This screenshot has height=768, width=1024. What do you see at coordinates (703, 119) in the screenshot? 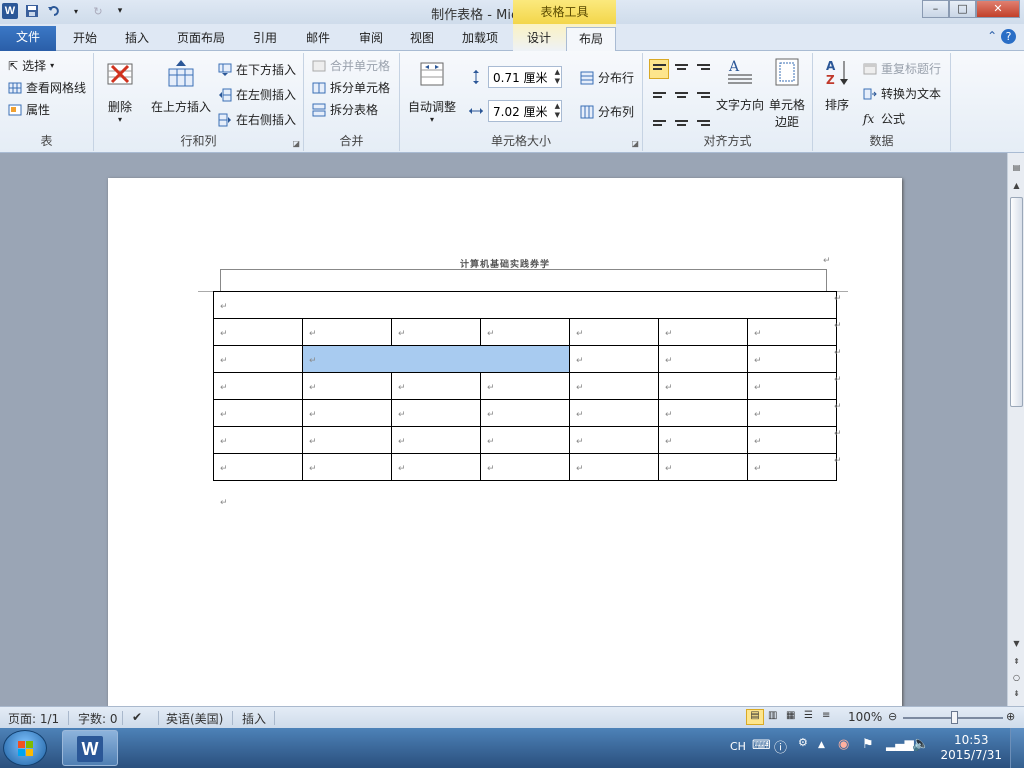
I see `align-bottom-right-button` at bounding box center [703, 119].